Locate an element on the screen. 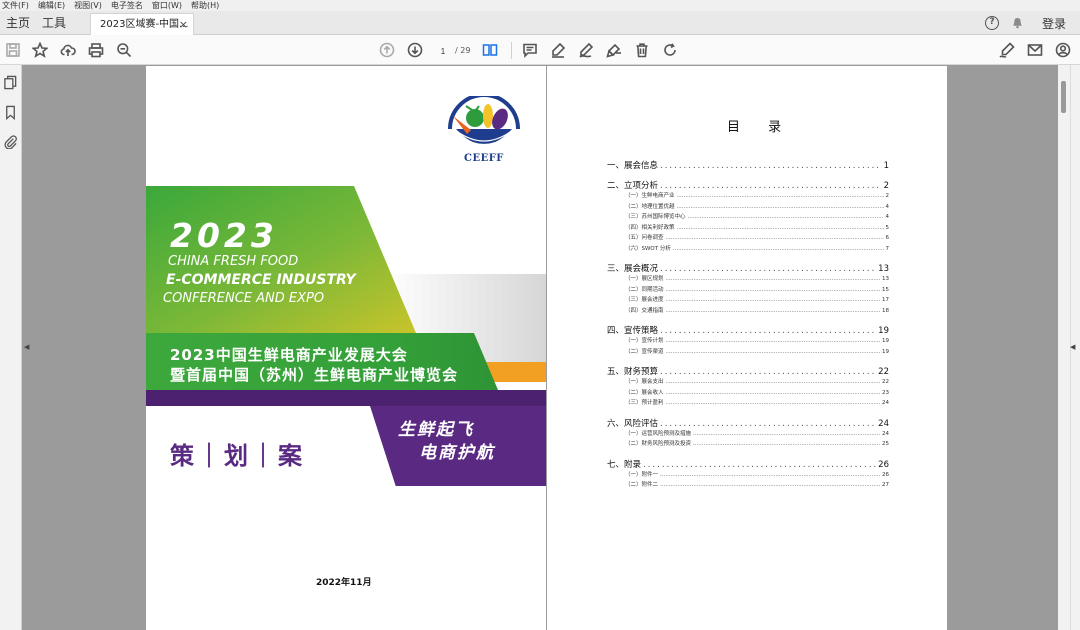 The width and height of the screenshot is (1080, 630). toc-entry: 六、风险评估 24 is located at coordinates (748, 423).